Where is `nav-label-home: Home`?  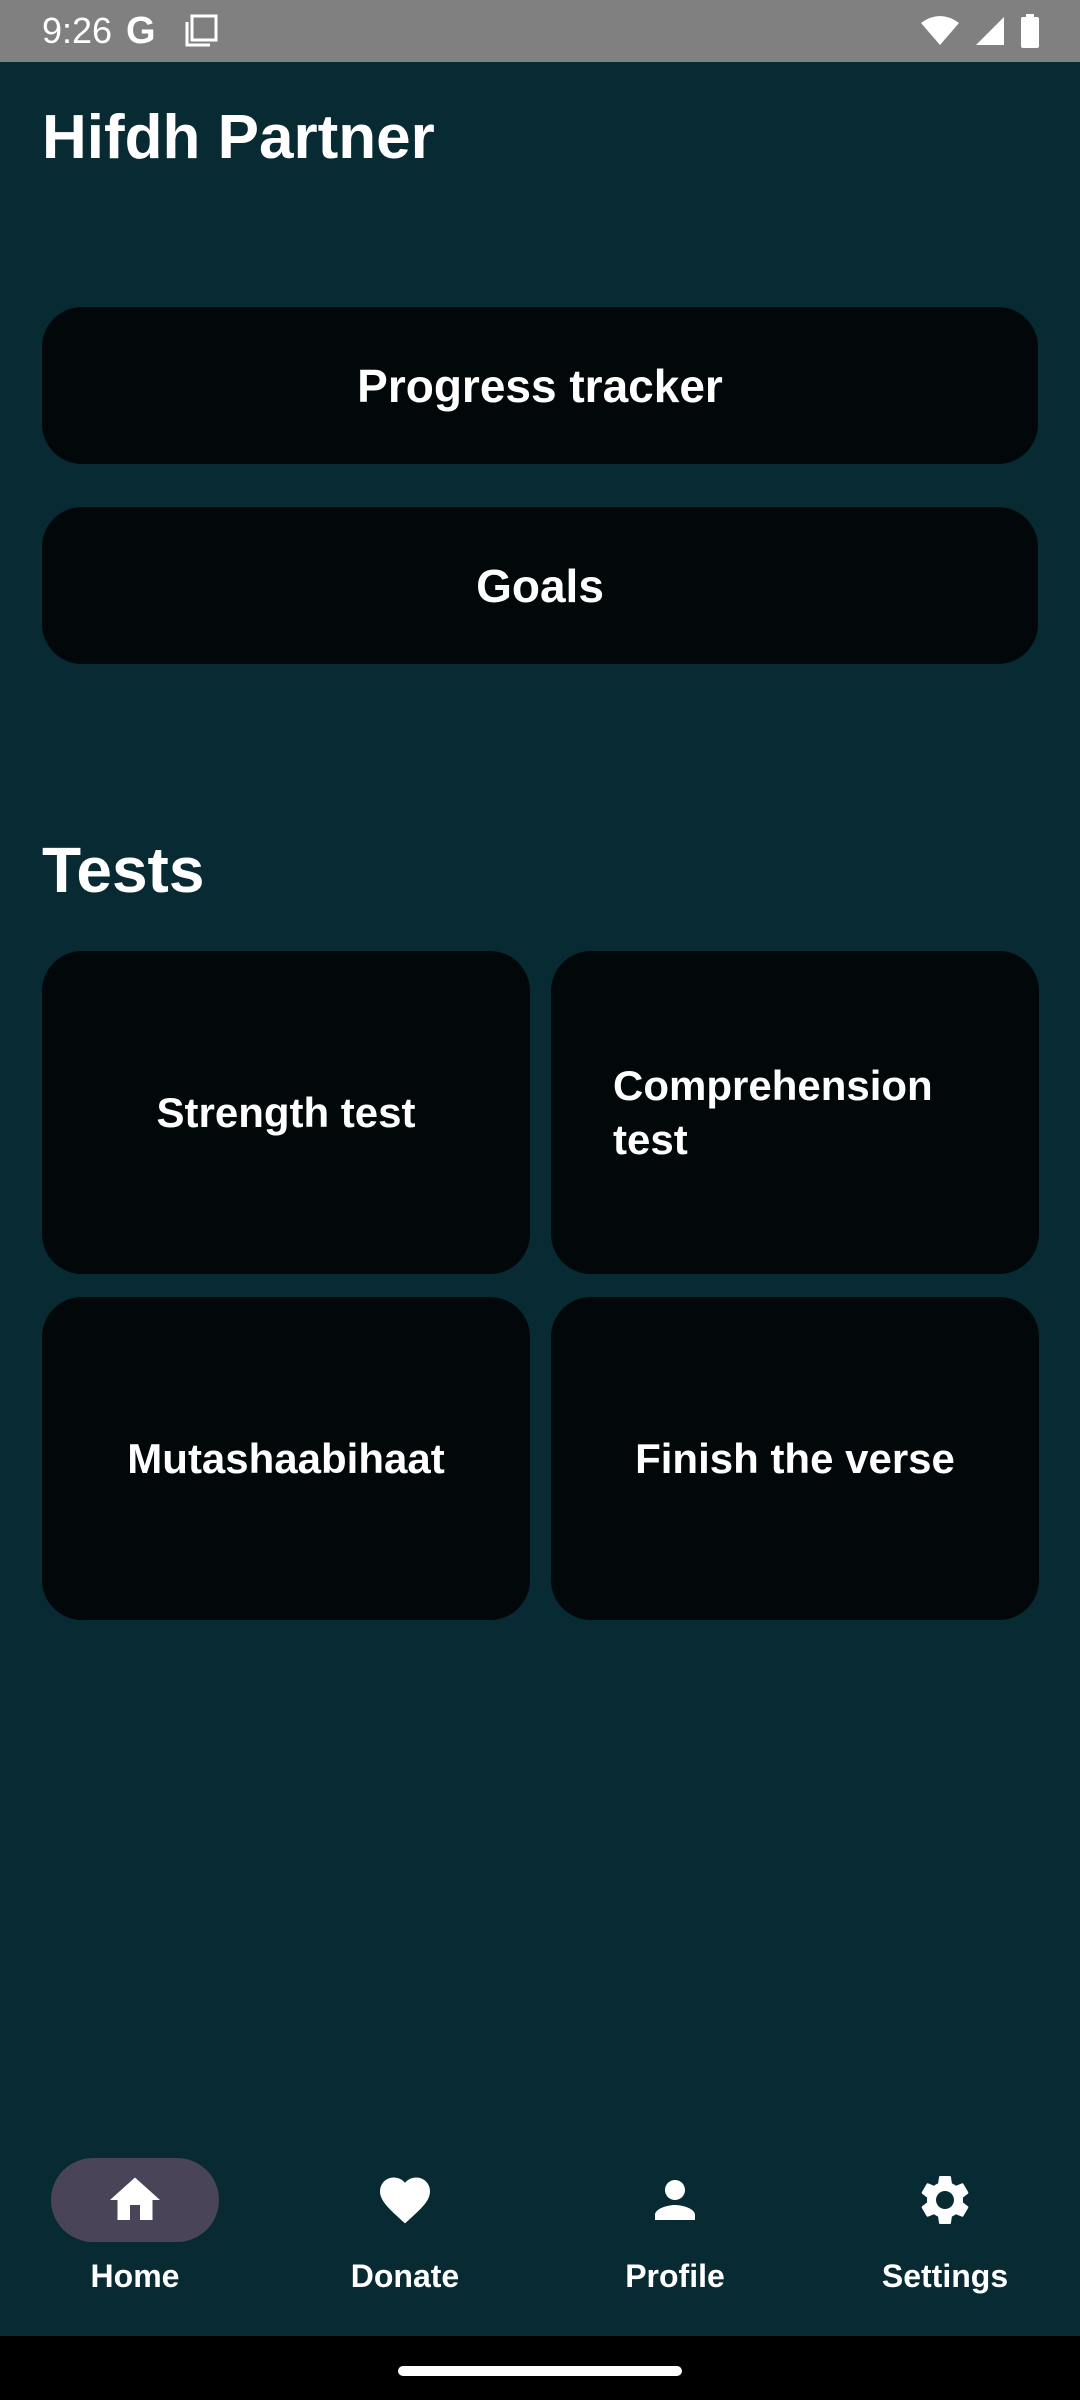 nav-label-home: Home is located at coordinates (135, 2276).